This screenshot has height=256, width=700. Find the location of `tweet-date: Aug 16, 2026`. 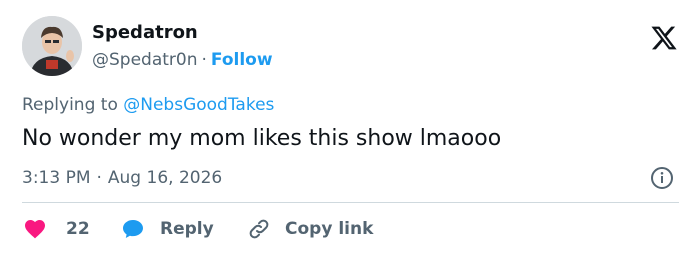

tweet-date: Aug 16, 2026 is located at coordinates (165, 178).